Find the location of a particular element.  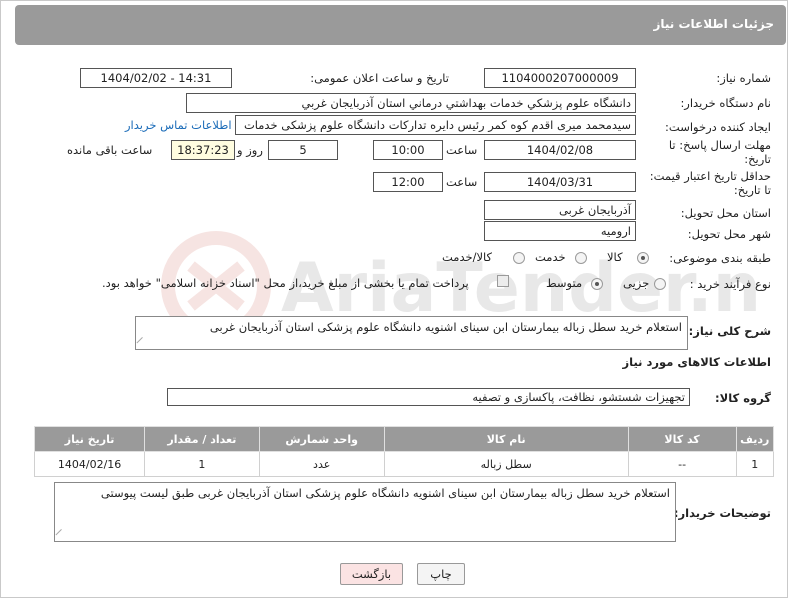

cell-name: سطل زباله is located at coordinates (506, 464).